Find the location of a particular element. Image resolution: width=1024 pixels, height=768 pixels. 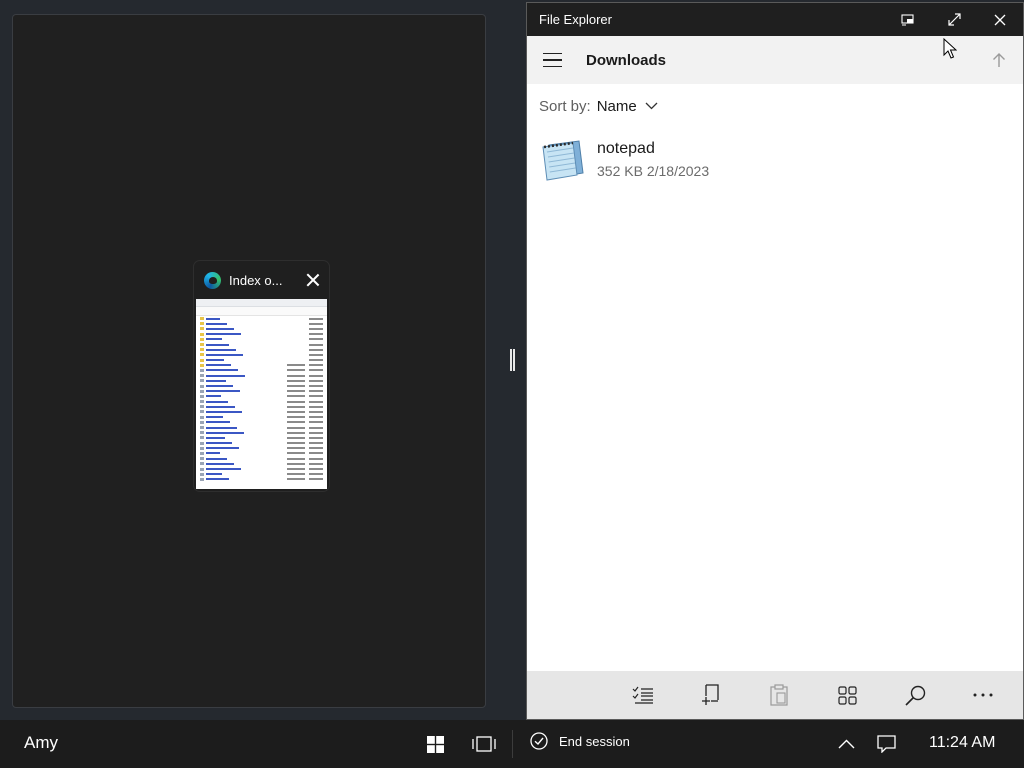

file-item-notepad: notepad 352 KB 2/18/2023 is located at coordinates (775, 159).